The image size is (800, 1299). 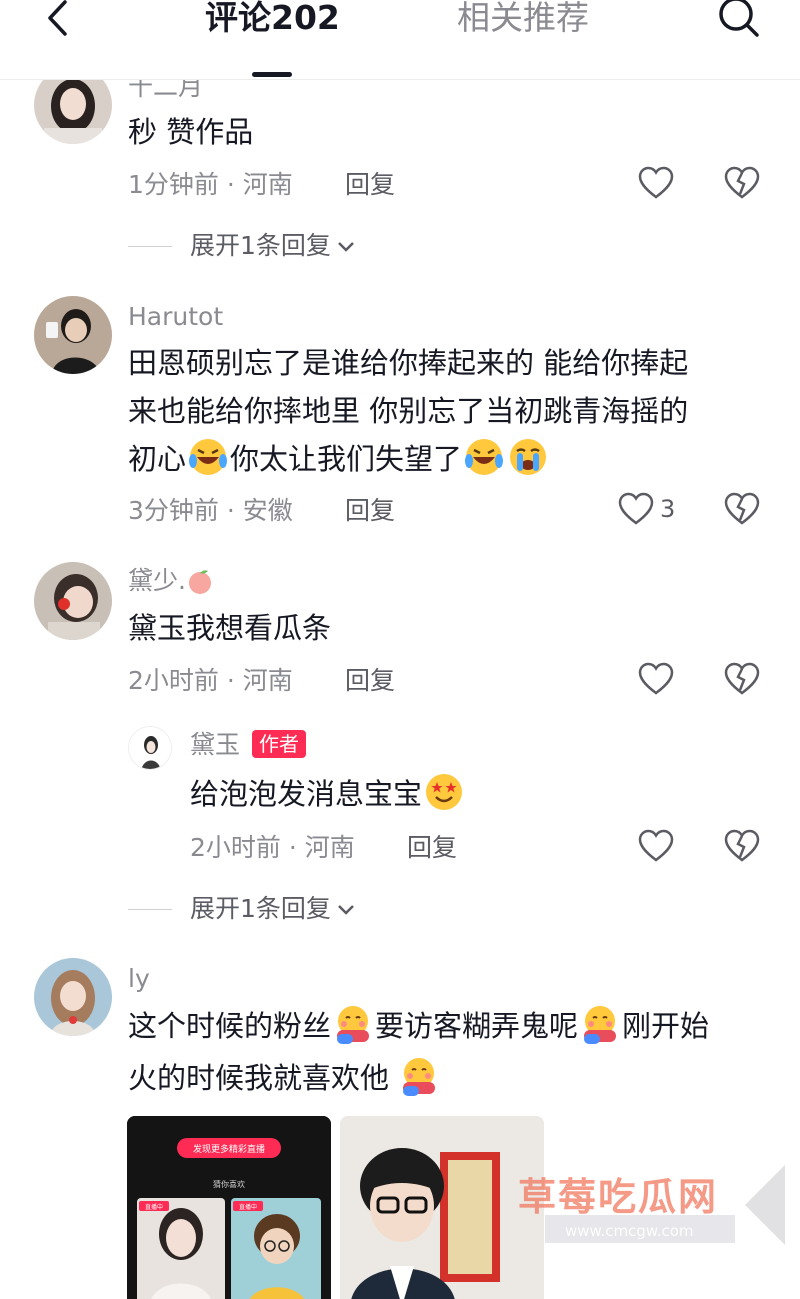 I want to click on back-arrow-icon, so click(x=57, y=18).